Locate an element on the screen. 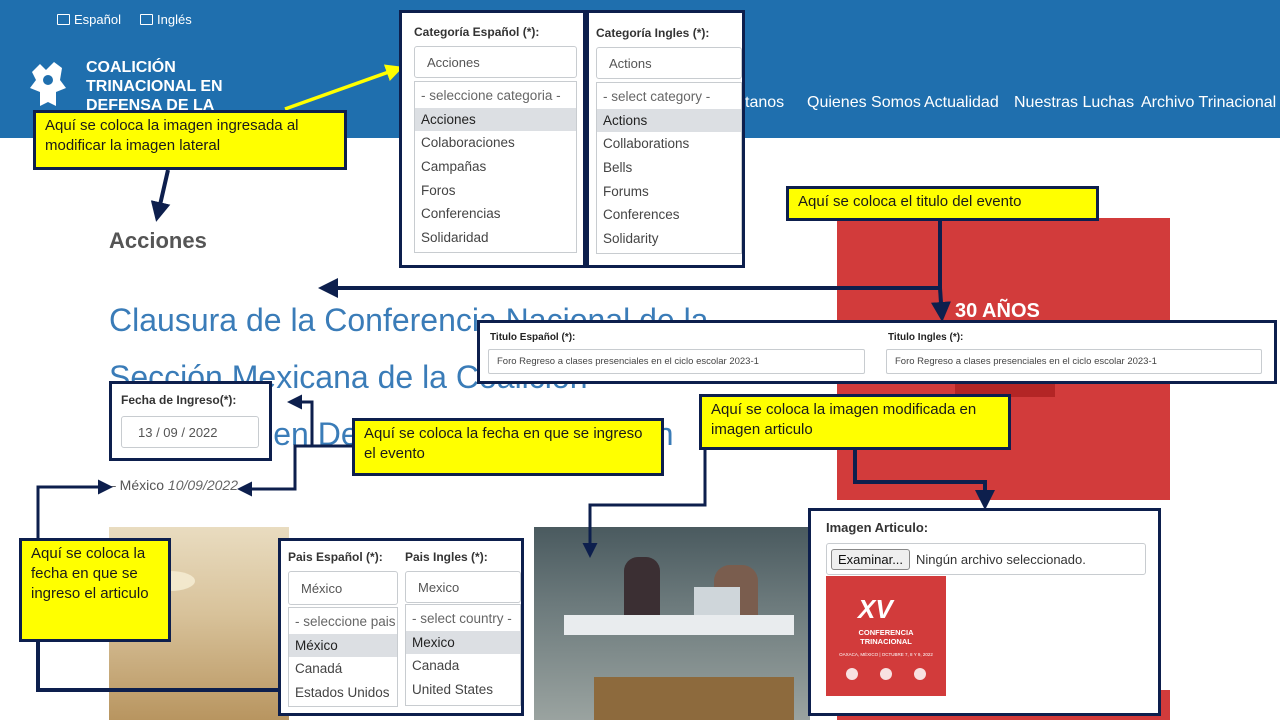 This screenshot has height=720, width=1280. category-en-option: Forums is located at coordinates (669, 192).